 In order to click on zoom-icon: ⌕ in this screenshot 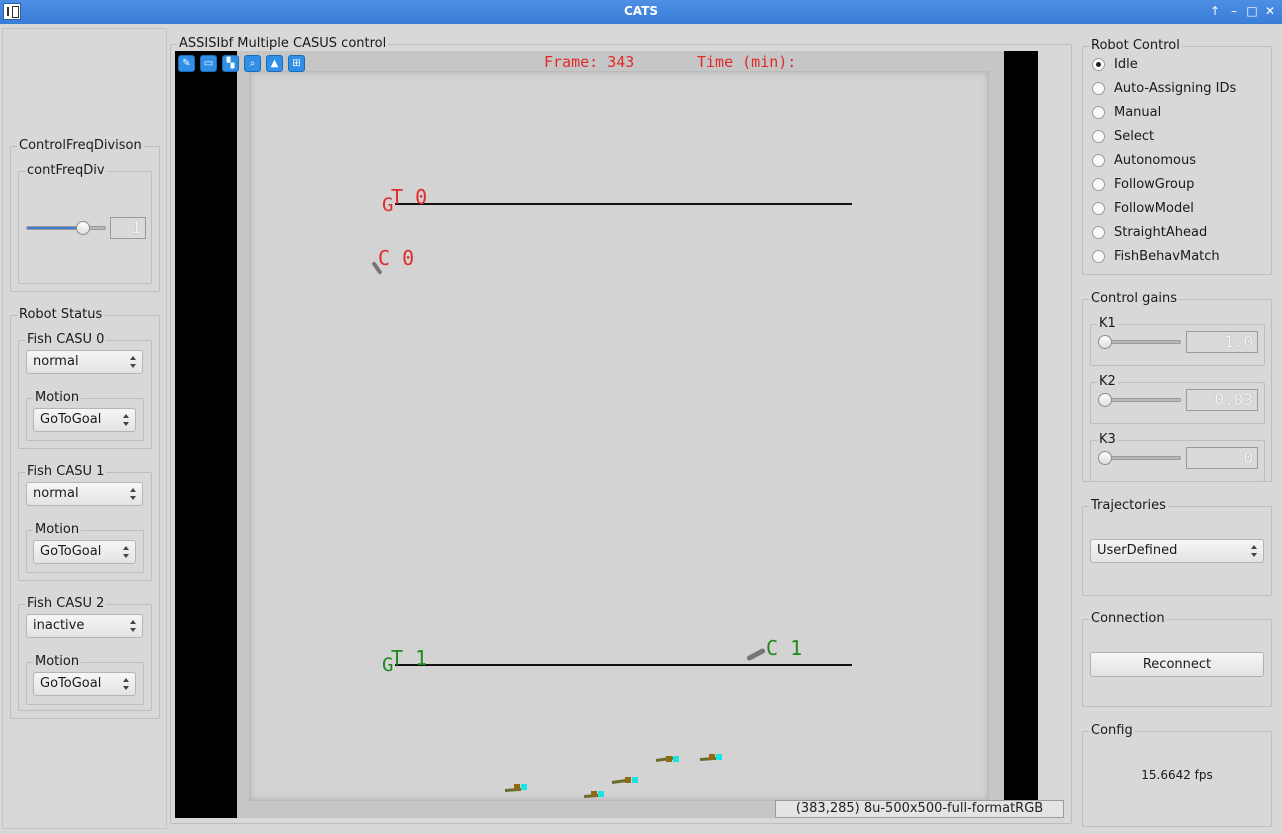, I will do `click(252, 63)`.